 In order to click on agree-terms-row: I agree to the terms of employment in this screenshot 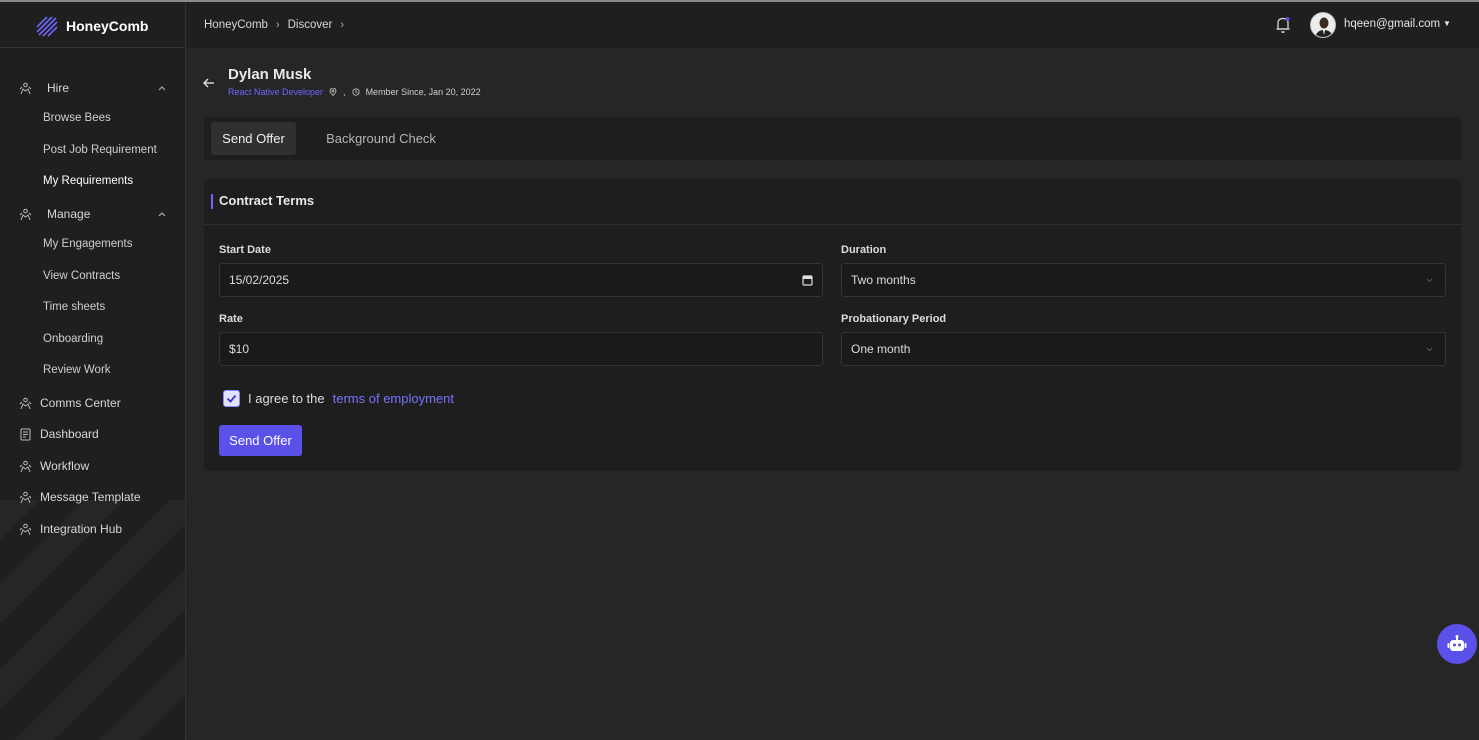, I will do `click(338, 398)`.